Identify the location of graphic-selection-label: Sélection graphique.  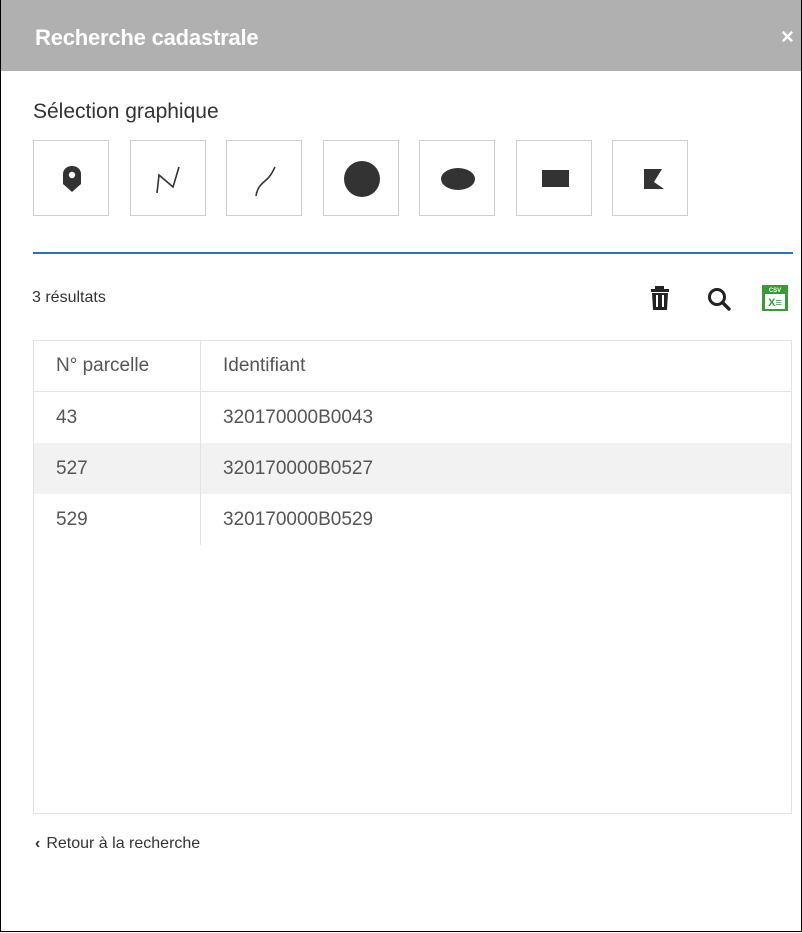
(126, 111).